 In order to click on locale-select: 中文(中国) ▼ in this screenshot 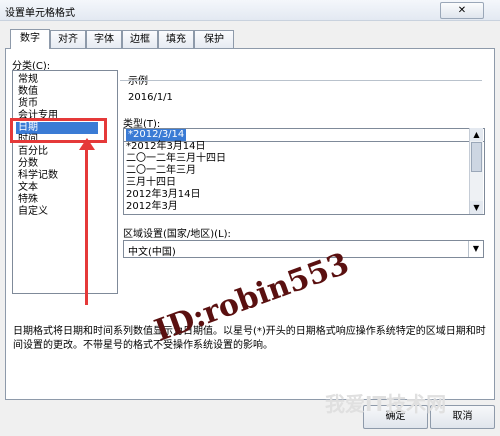, I will do `click(303, 249)`.